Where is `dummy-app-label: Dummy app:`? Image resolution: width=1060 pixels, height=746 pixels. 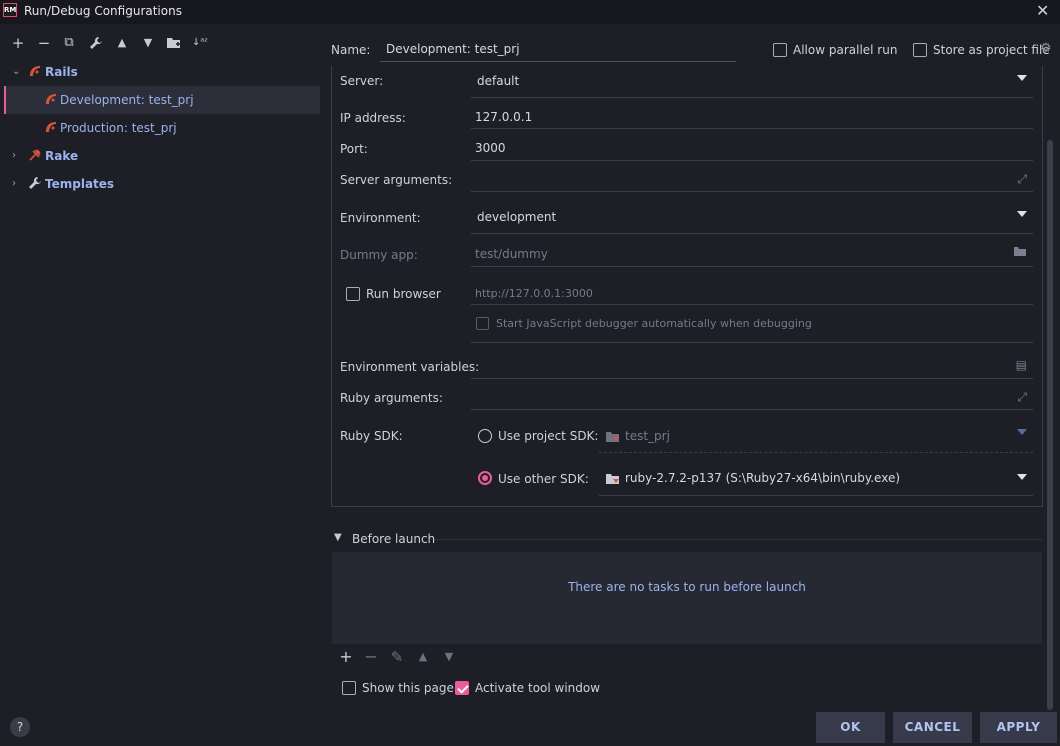
dummy-app-label: Dummy app: is located at coordinates (379, 255).